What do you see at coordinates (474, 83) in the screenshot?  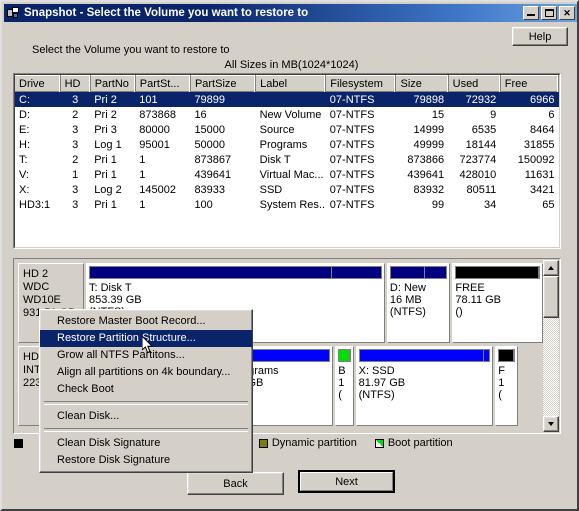 I see `col-used: Used` at bounding box center [474, 83].